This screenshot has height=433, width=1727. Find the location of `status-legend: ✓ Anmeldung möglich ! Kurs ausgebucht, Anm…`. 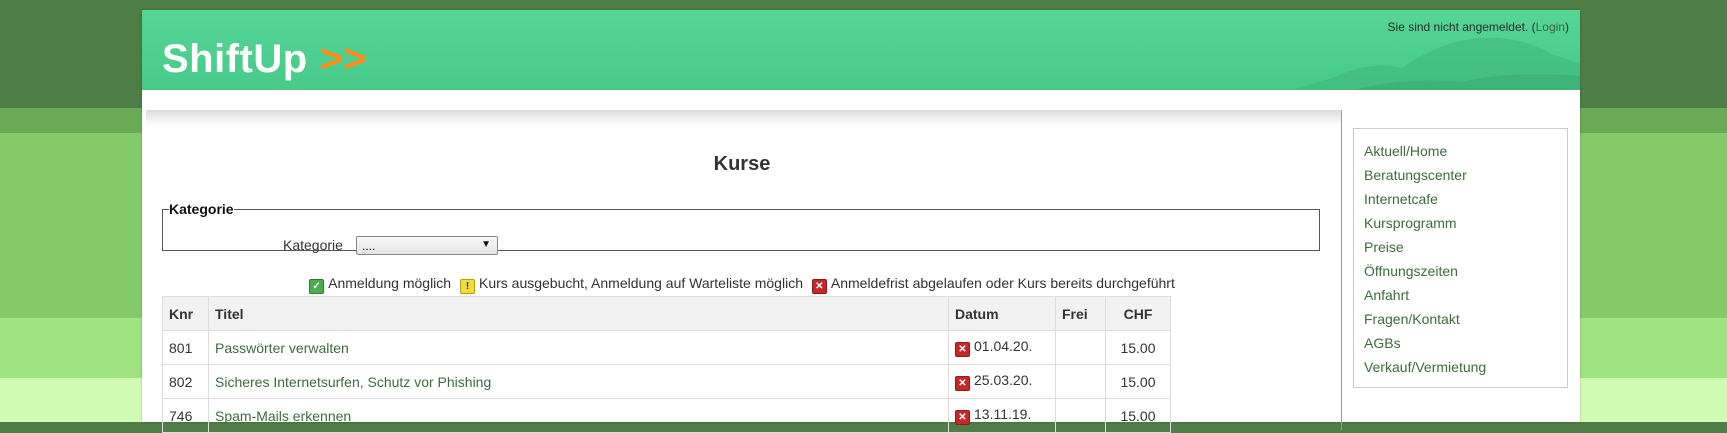

status-legend: ✓ Anmeldung möglich ! Kurs ausgebucht, Anm… is located at coordinates (742, 284).